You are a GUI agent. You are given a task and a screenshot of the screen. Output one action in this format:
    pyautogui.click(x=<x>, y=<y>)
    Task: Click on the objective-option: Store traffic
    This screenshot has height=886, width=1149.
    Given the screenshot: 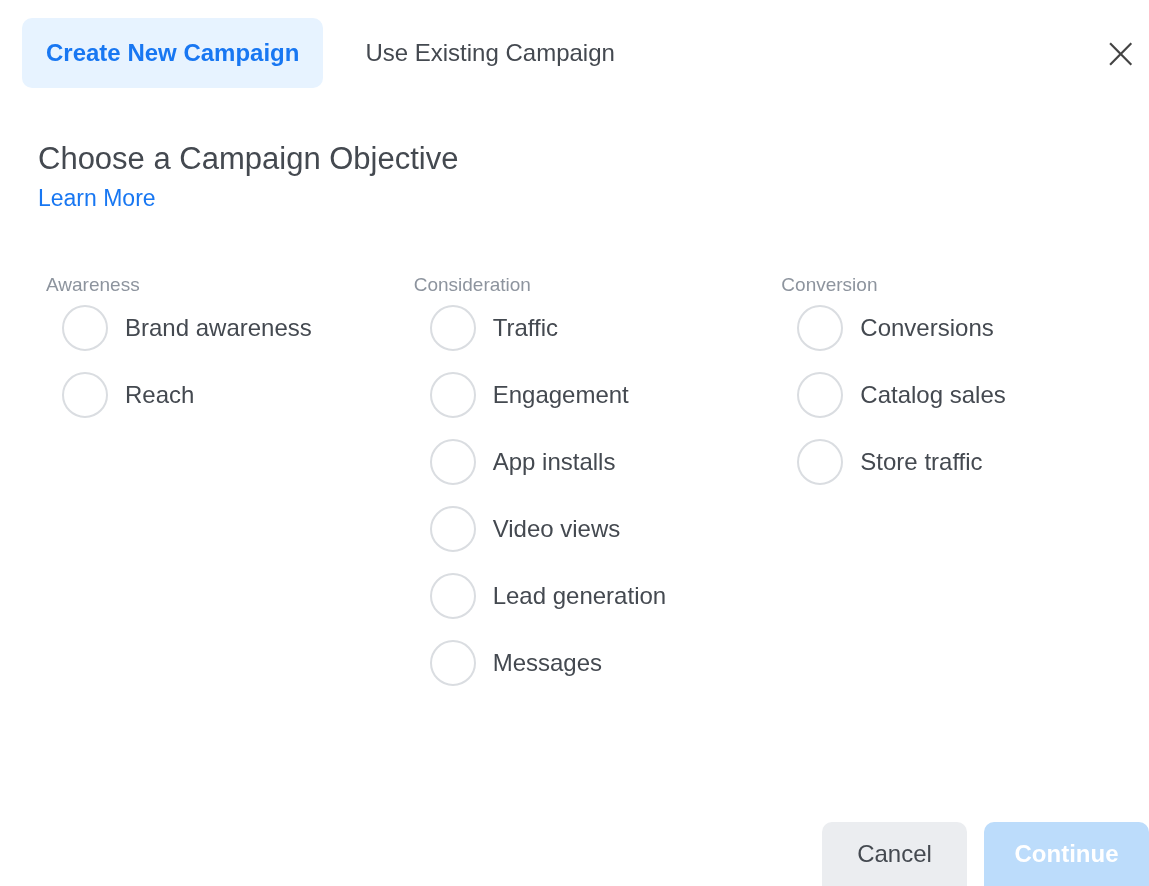 What is the action you would take?
    pyautogui.click(x=973, y=462)
    